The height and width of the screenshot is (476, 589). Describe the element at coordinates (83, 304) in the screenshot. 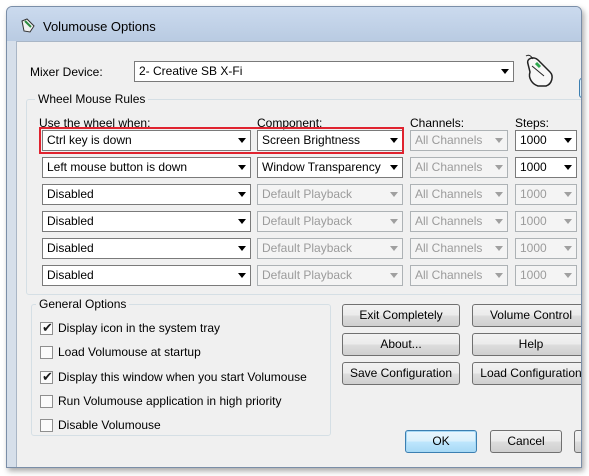

I see `general-options-title: General Options` at that location.